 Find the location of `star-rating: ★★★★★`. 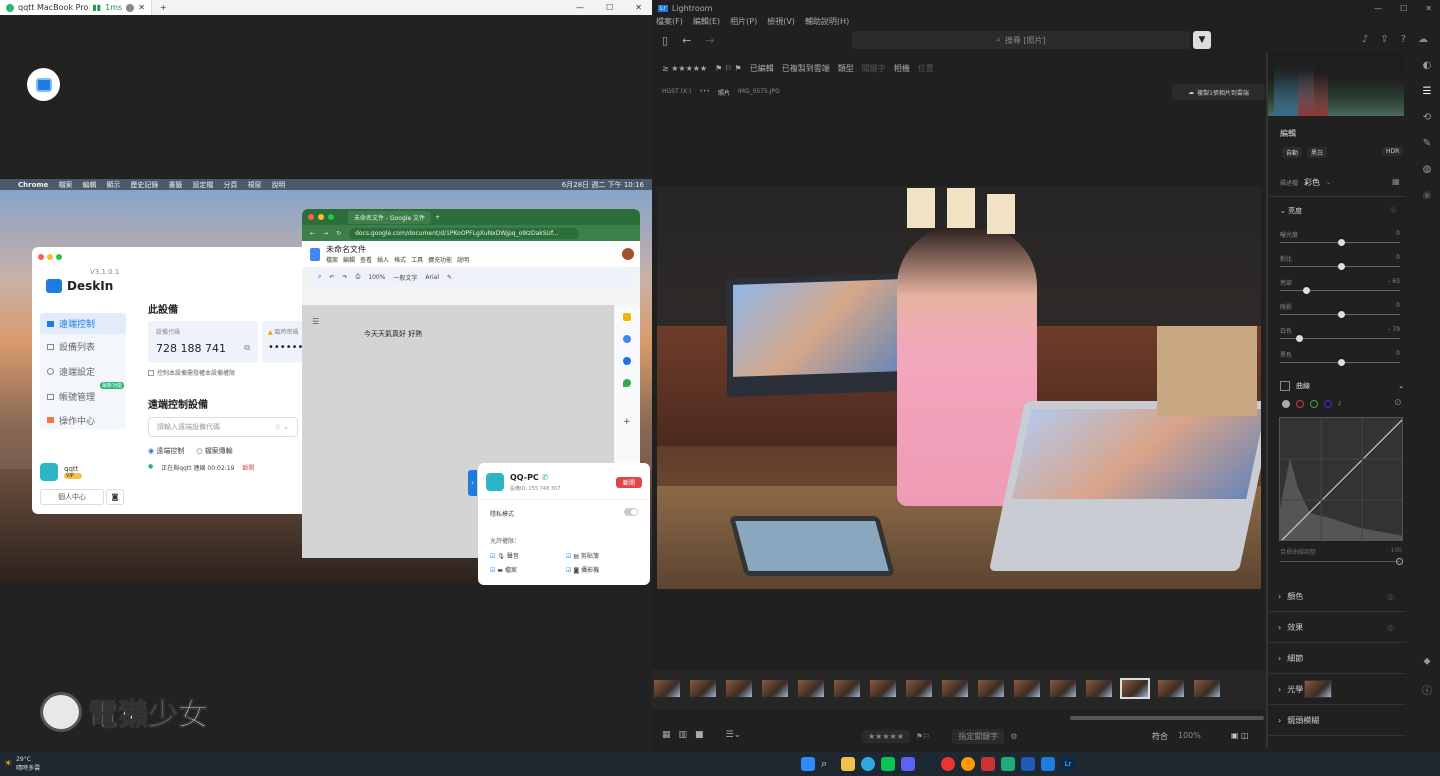

star-rating: ★★★★★ is located at coordinates (886, 736).